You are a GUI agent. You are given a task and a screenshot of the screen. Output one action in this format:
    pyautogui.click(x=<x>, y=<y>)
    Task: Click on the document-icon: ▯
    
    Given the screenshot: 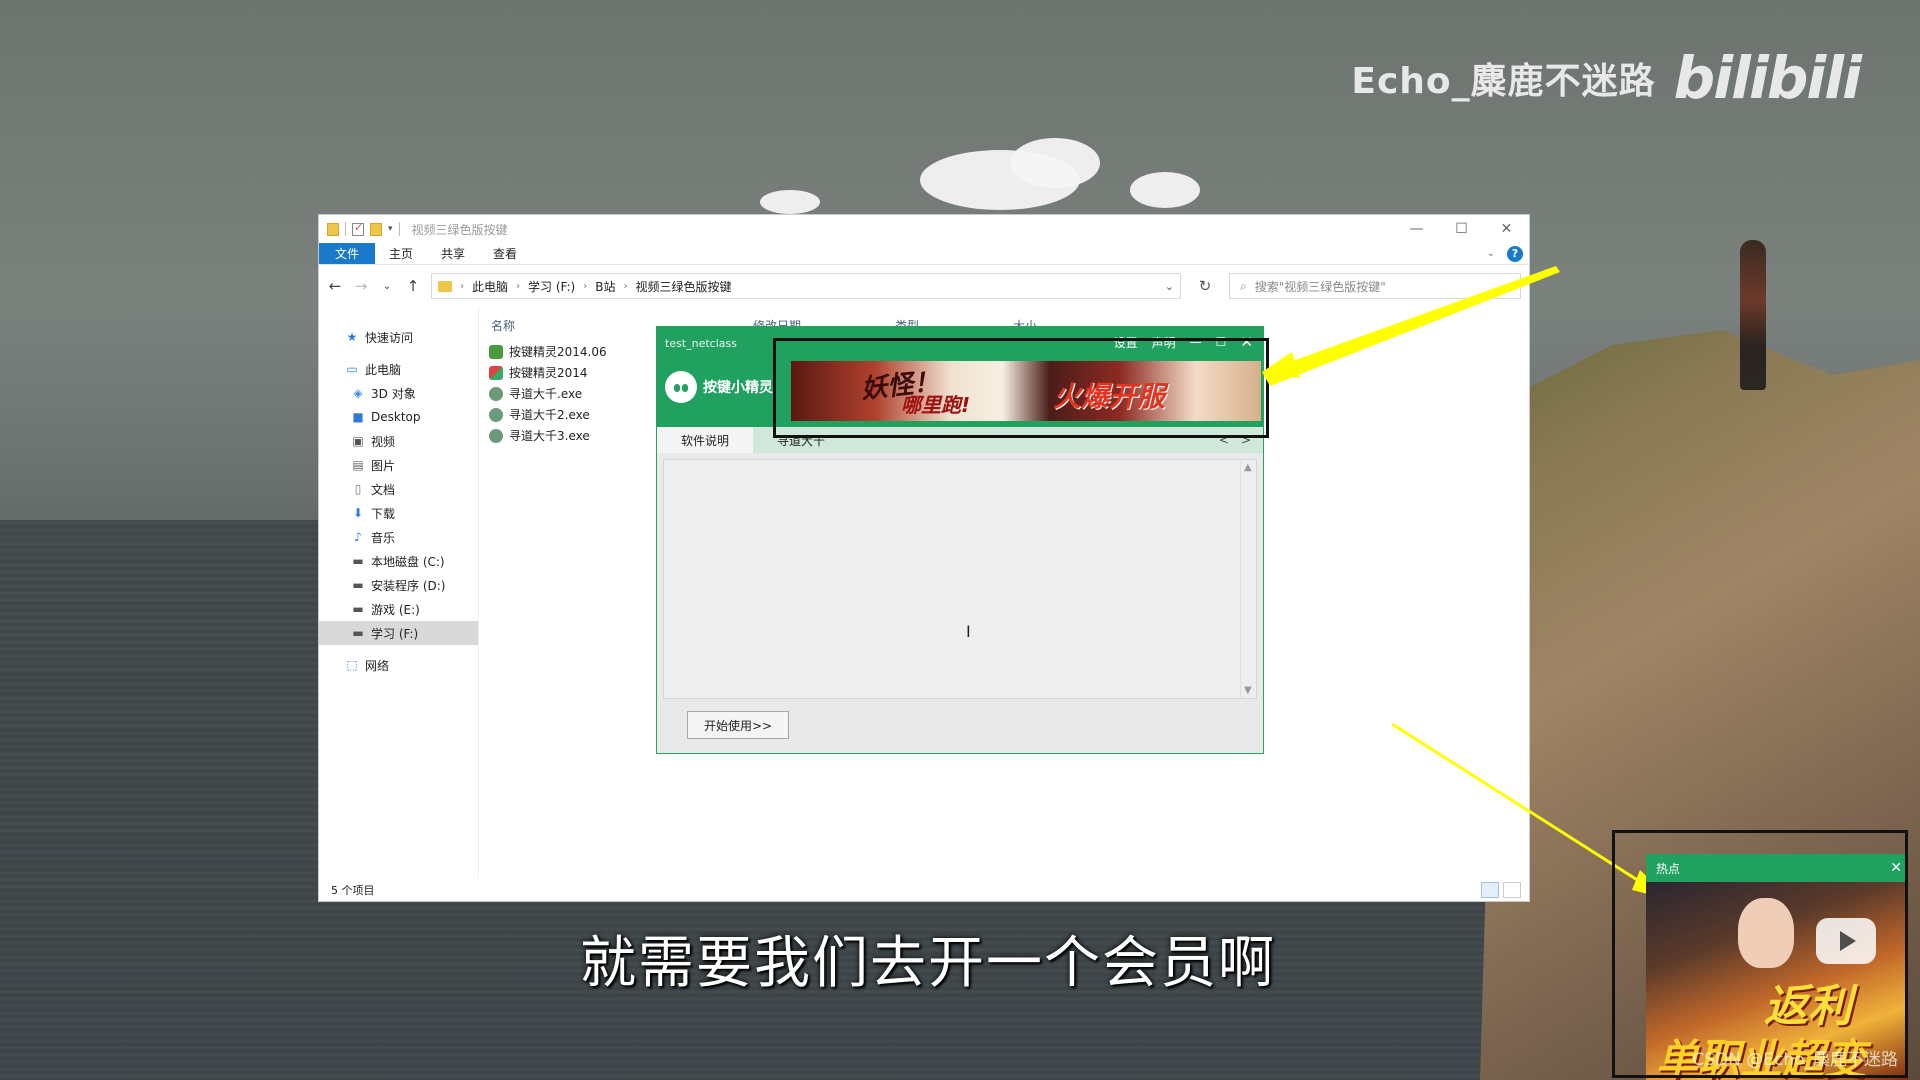 What is the action you would take?
    pyautogui.click(x=358, y=489)
    